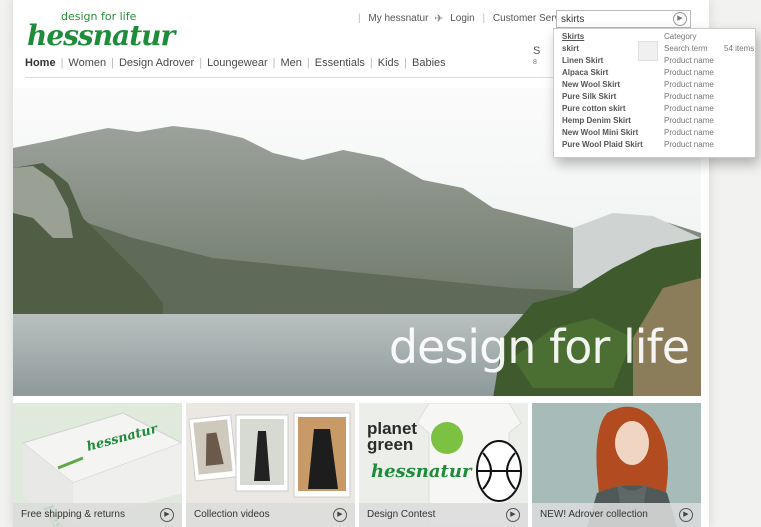 This screenshot has width=761, height=527. I want to click on nav-essentials: Essentials, so click(340, 63).